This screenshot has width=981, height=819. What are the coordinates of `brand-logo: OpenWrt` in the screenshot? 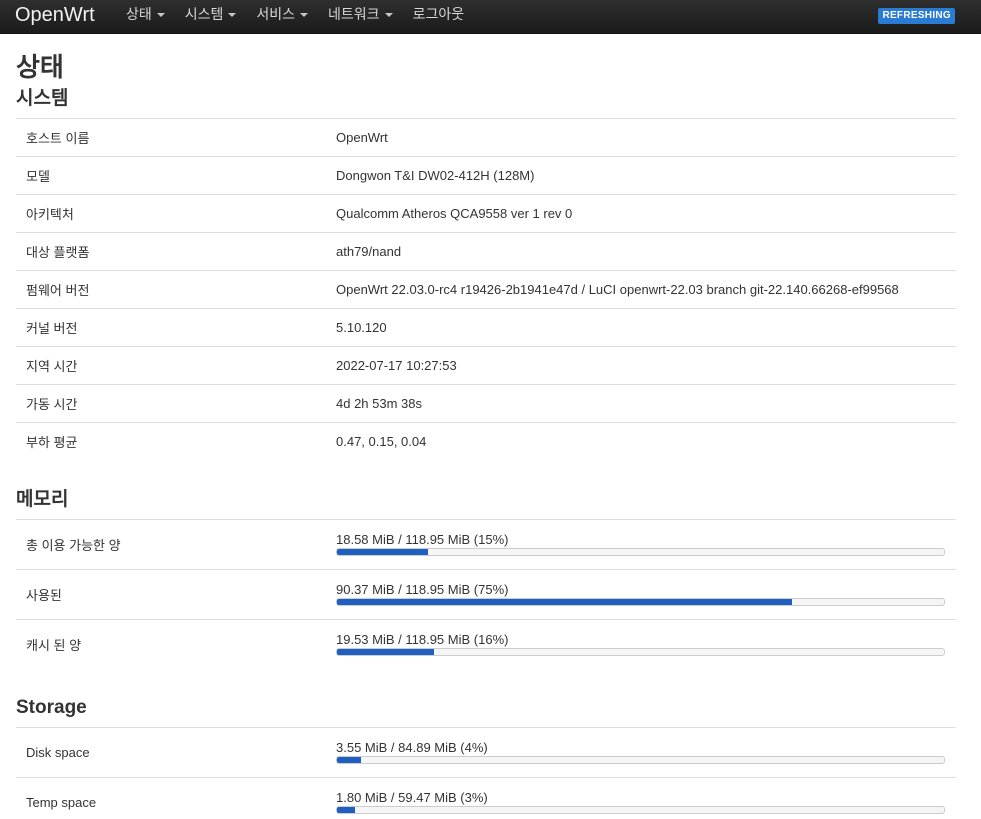 It's located at (55, 15).